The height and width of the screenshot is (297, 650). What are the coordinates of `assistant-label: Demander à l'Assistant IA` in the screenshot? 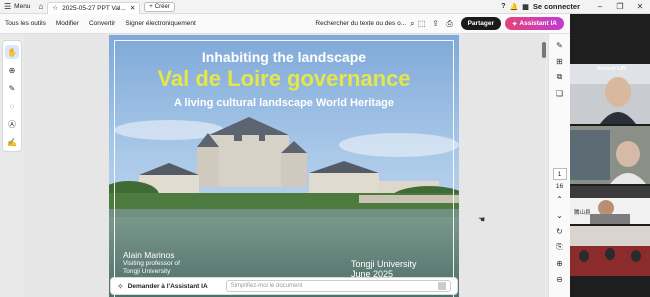 It's located at (168, 286).